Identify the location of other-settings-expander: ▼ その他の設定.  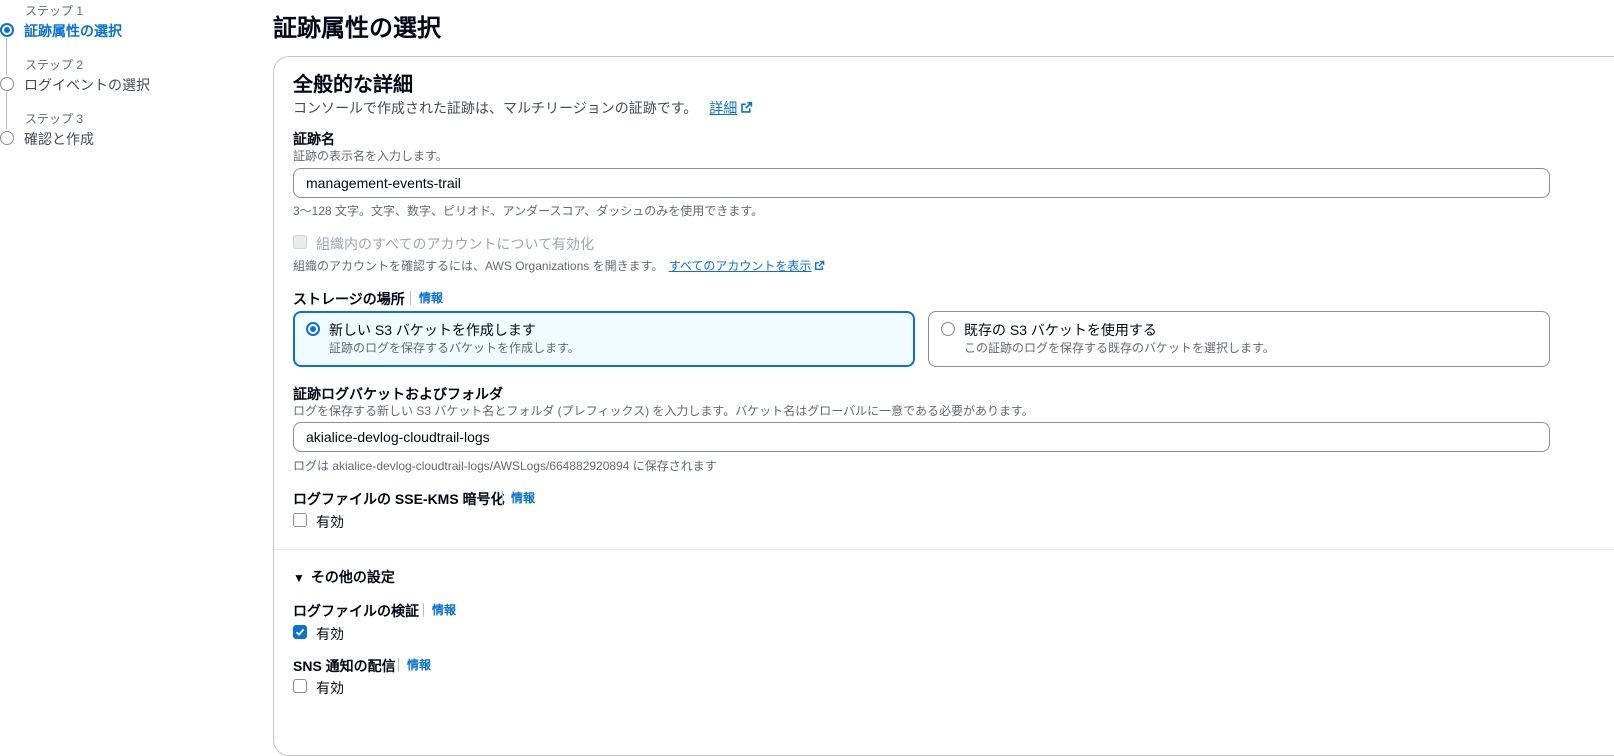
(344, 577).